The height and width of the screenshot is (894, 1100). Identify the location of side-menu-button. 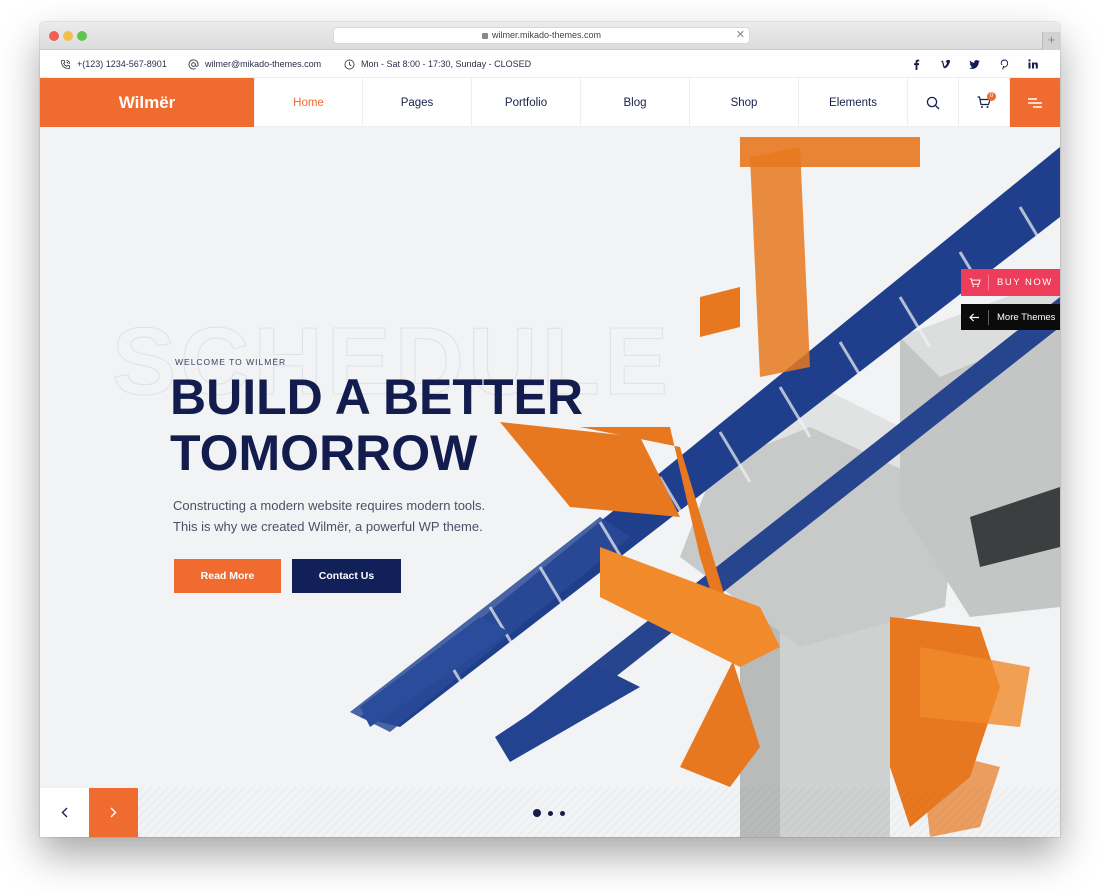
(1035, 102).